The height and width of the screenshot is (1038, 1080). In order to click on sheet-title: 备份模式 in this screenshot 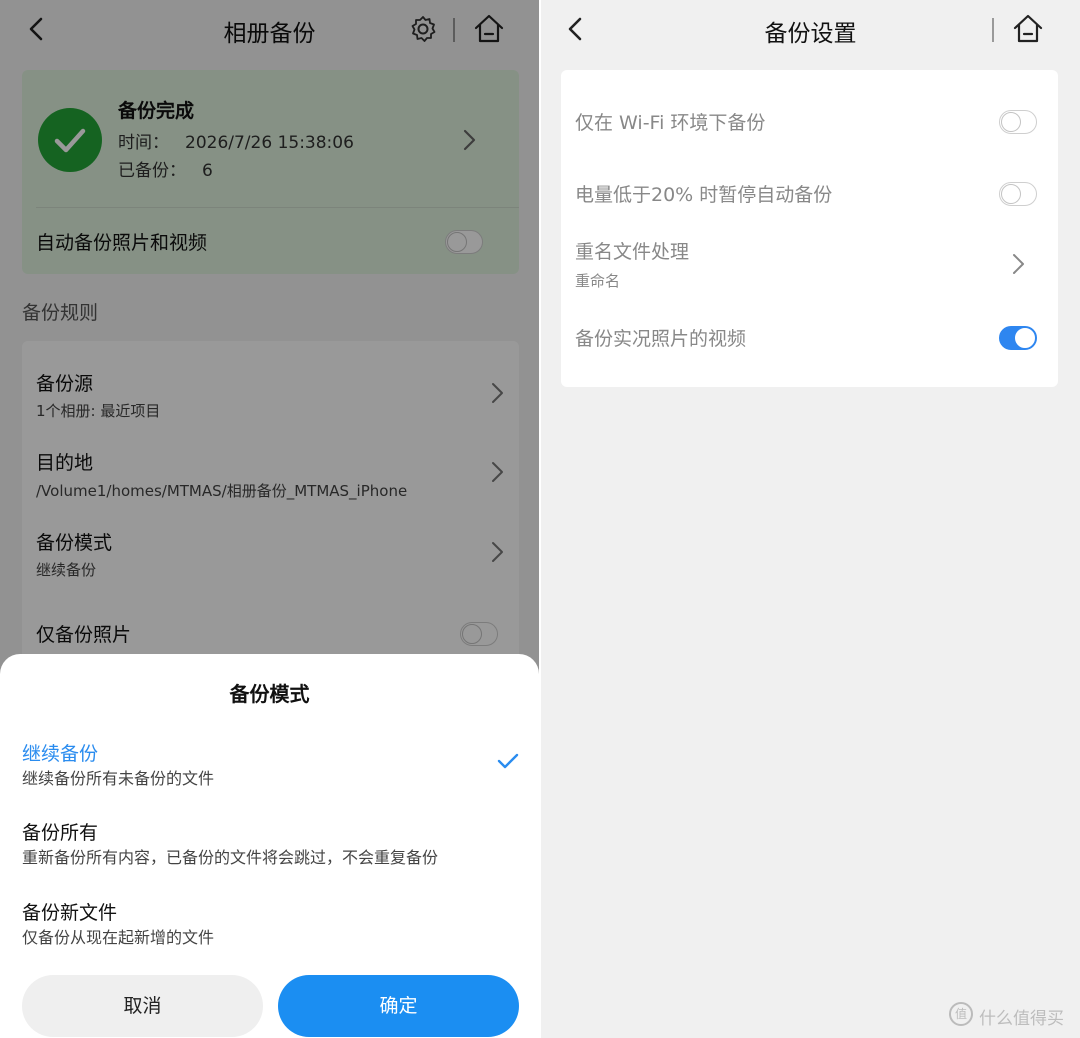, I will do `click(269, 694)`.